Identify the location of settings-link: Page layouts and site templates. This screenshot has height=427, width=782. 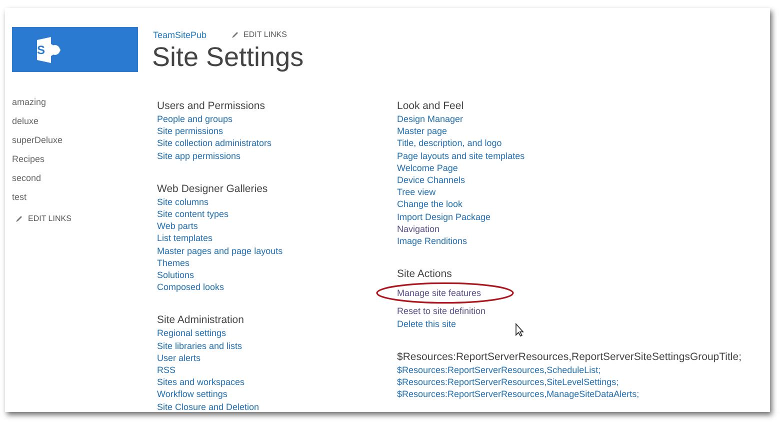
(461, 156).